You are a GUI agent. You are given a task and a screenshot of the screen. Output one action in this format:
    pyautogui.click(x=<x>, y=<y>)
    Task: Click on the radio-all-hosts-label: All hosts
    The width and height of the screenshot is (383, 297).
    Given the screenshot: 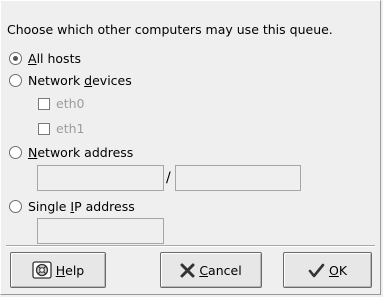 What is the action you would take?
    pyautogui.click(x=54, y=58)
    